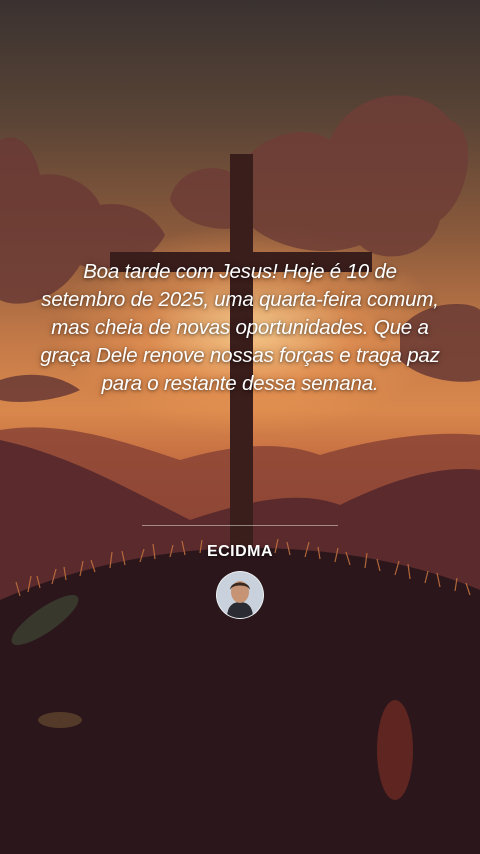 This screenshot has height=854, width=480. I want to click on user-avatar-icon, so click(240, 595).